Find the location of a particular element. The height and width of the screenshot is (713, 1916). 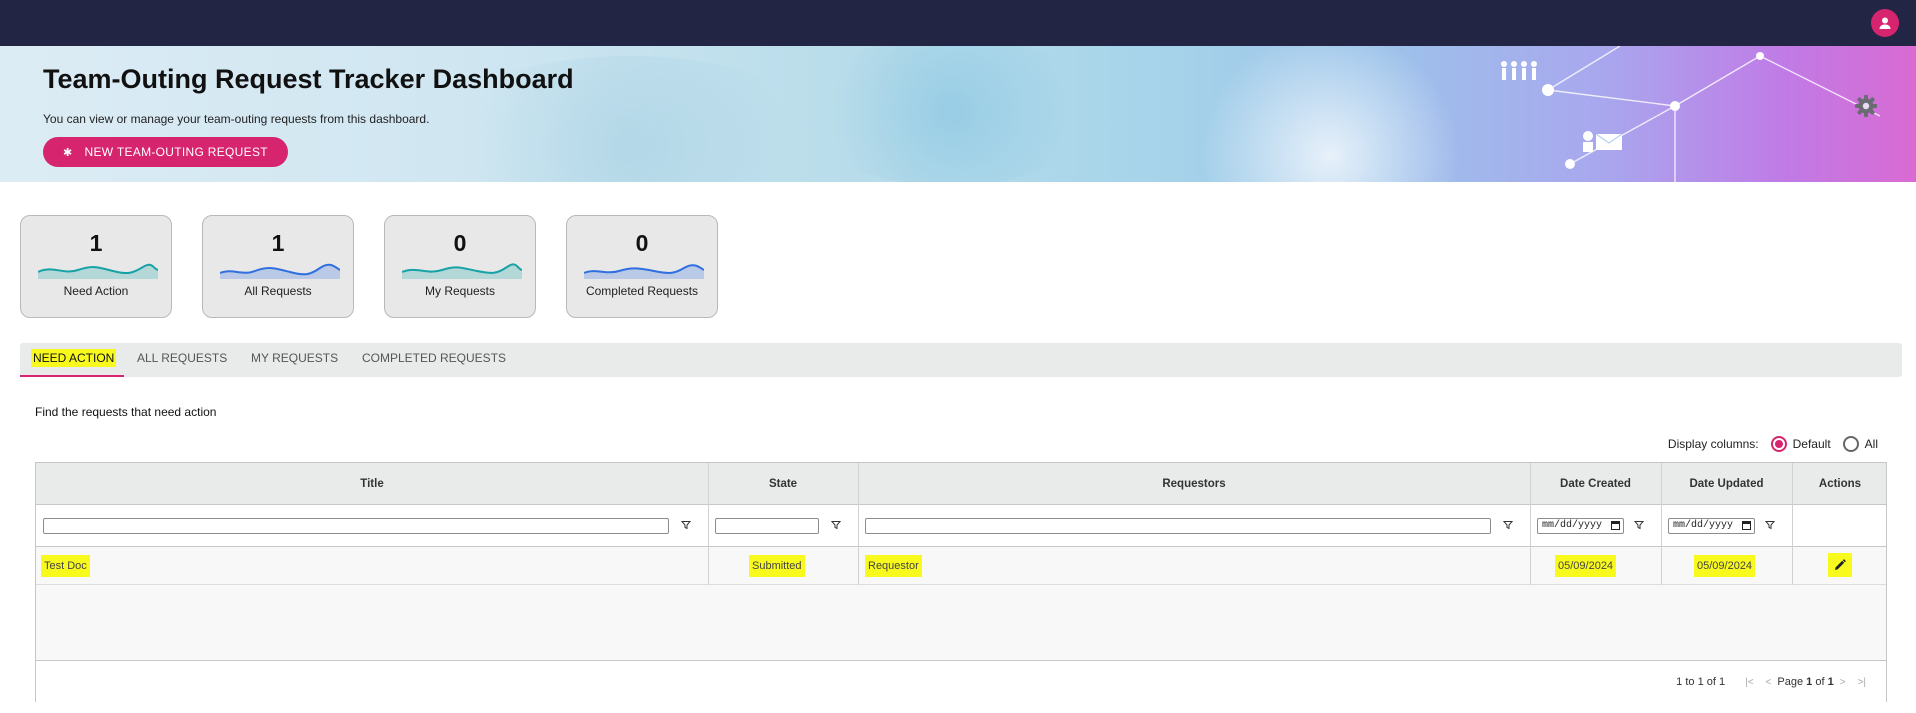

radio-default-label: Default is located at coordinates (1811, 444).